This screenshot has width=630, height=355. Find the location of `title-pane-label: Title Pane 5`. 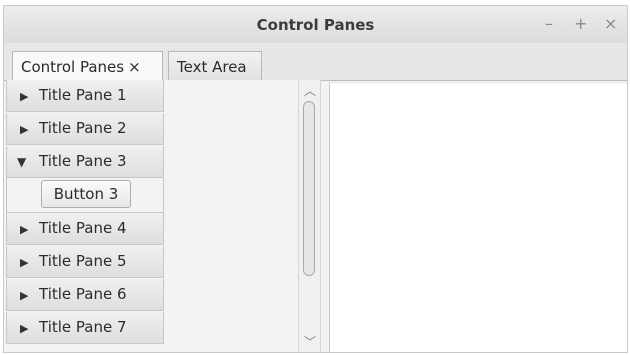

title-pane-label: Title Pane 5 is located at coordinates (83, 261).